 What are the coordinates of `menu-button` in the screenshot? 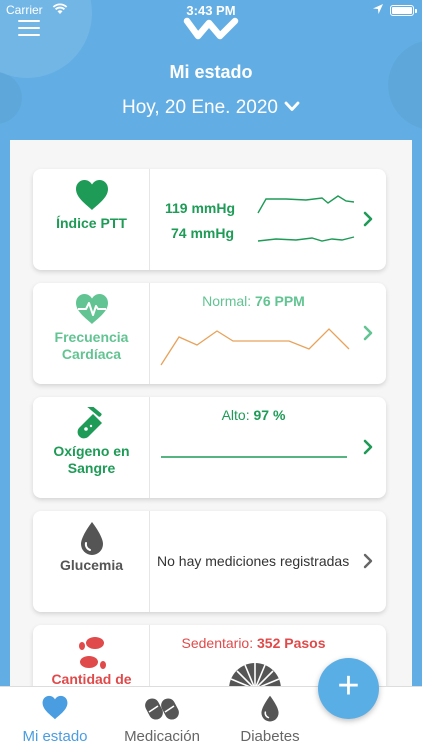 It's located at (29, 29).